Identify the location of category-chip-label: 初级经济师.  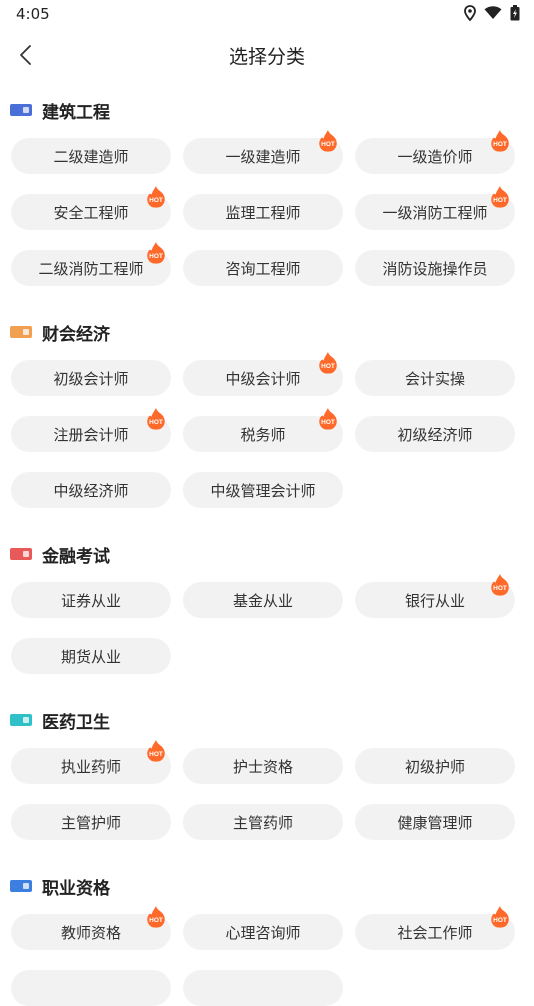
(435, 434).